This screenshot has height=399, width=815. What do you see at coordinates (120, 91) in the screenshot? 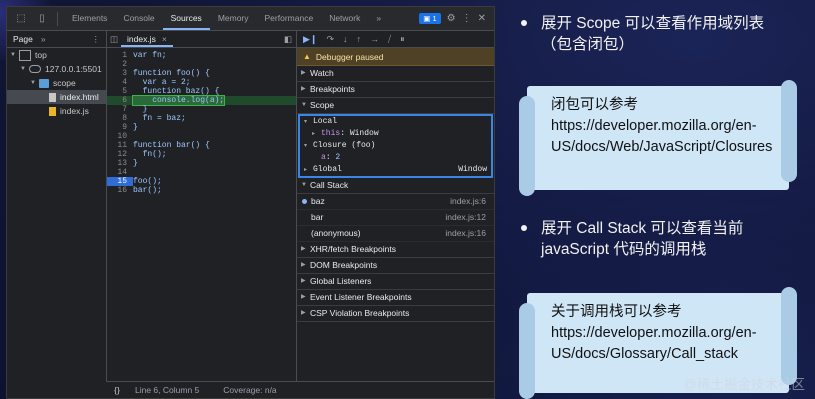
I see `line-number: 5` at bounding box center [120, 91].